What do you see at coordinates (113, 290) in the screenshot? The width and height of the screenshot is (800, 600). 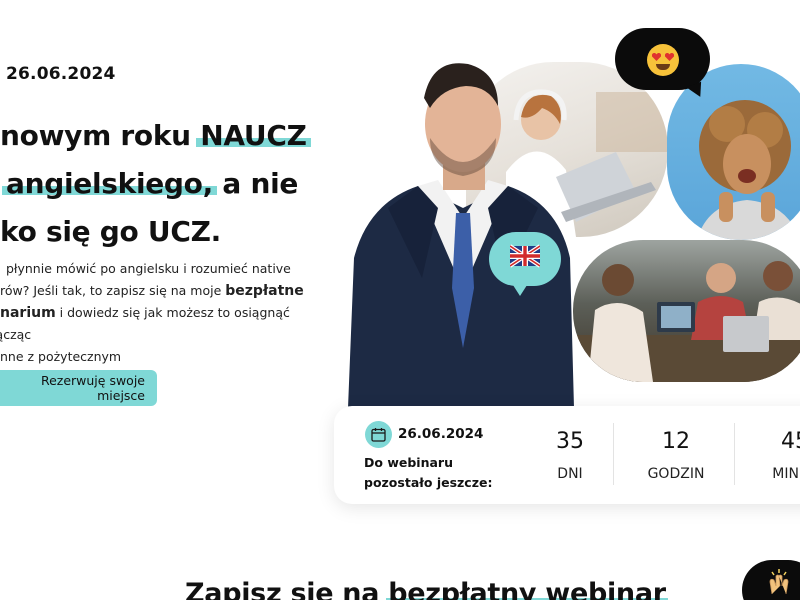 I see `description-text: rów? Jeśli tak, to zapisz się na moje` at bounding box center [113, 290].